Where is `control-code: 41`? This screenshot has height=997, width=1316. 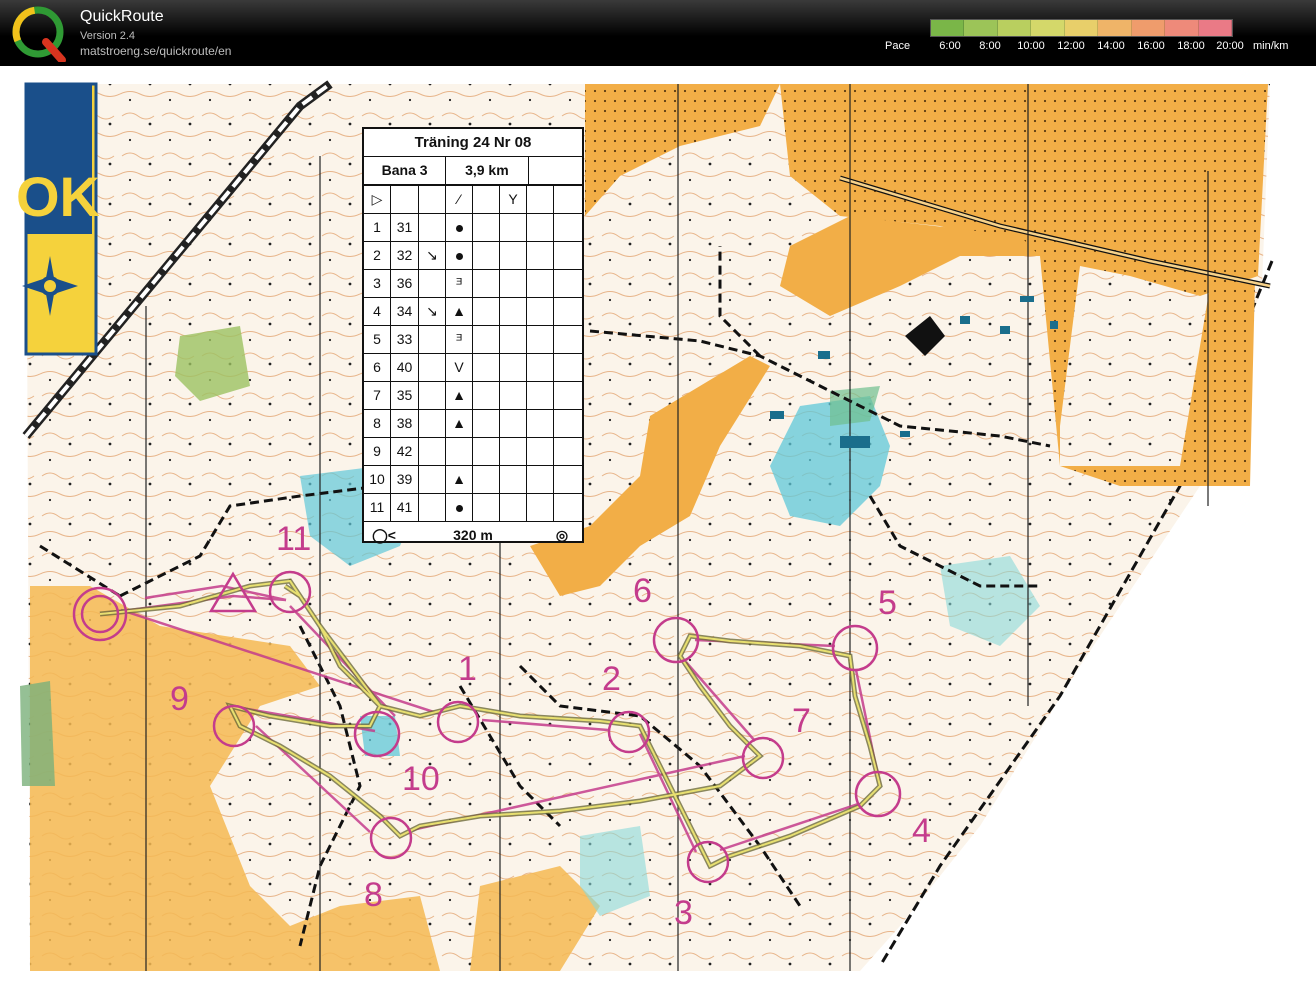
control-code: 41 is located at coordinates (405, 507).